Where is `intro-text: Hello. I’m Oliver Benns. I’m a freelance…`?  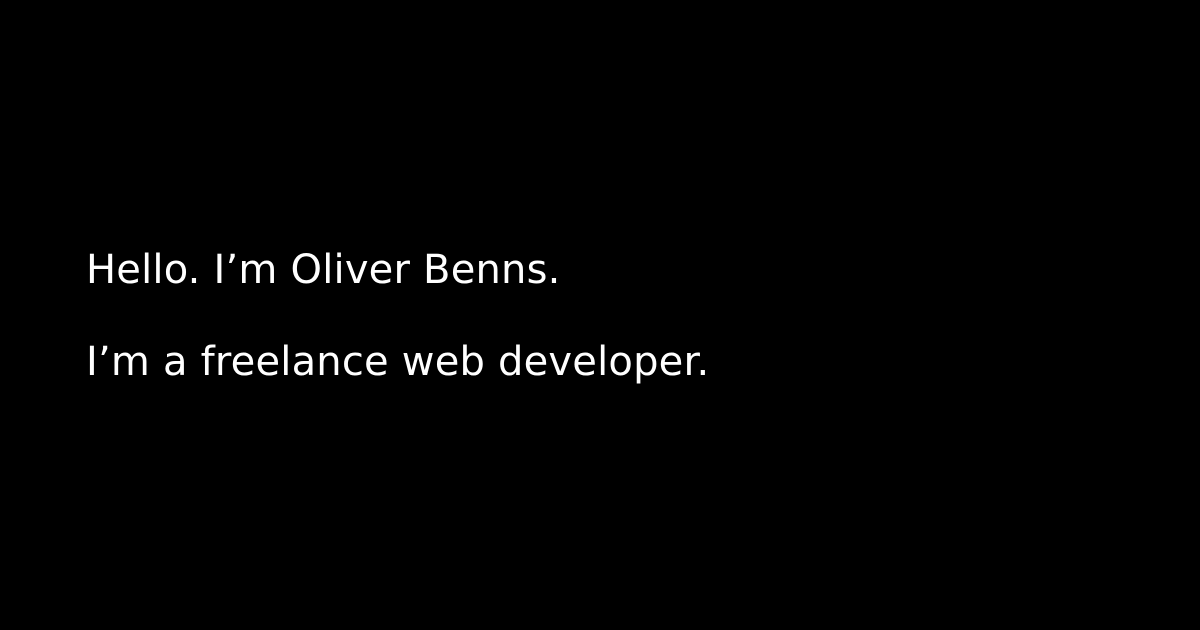
intro-text: Hello. I’m Oliver Benns. I’m a freelance… is located at coordinates (397, 316).